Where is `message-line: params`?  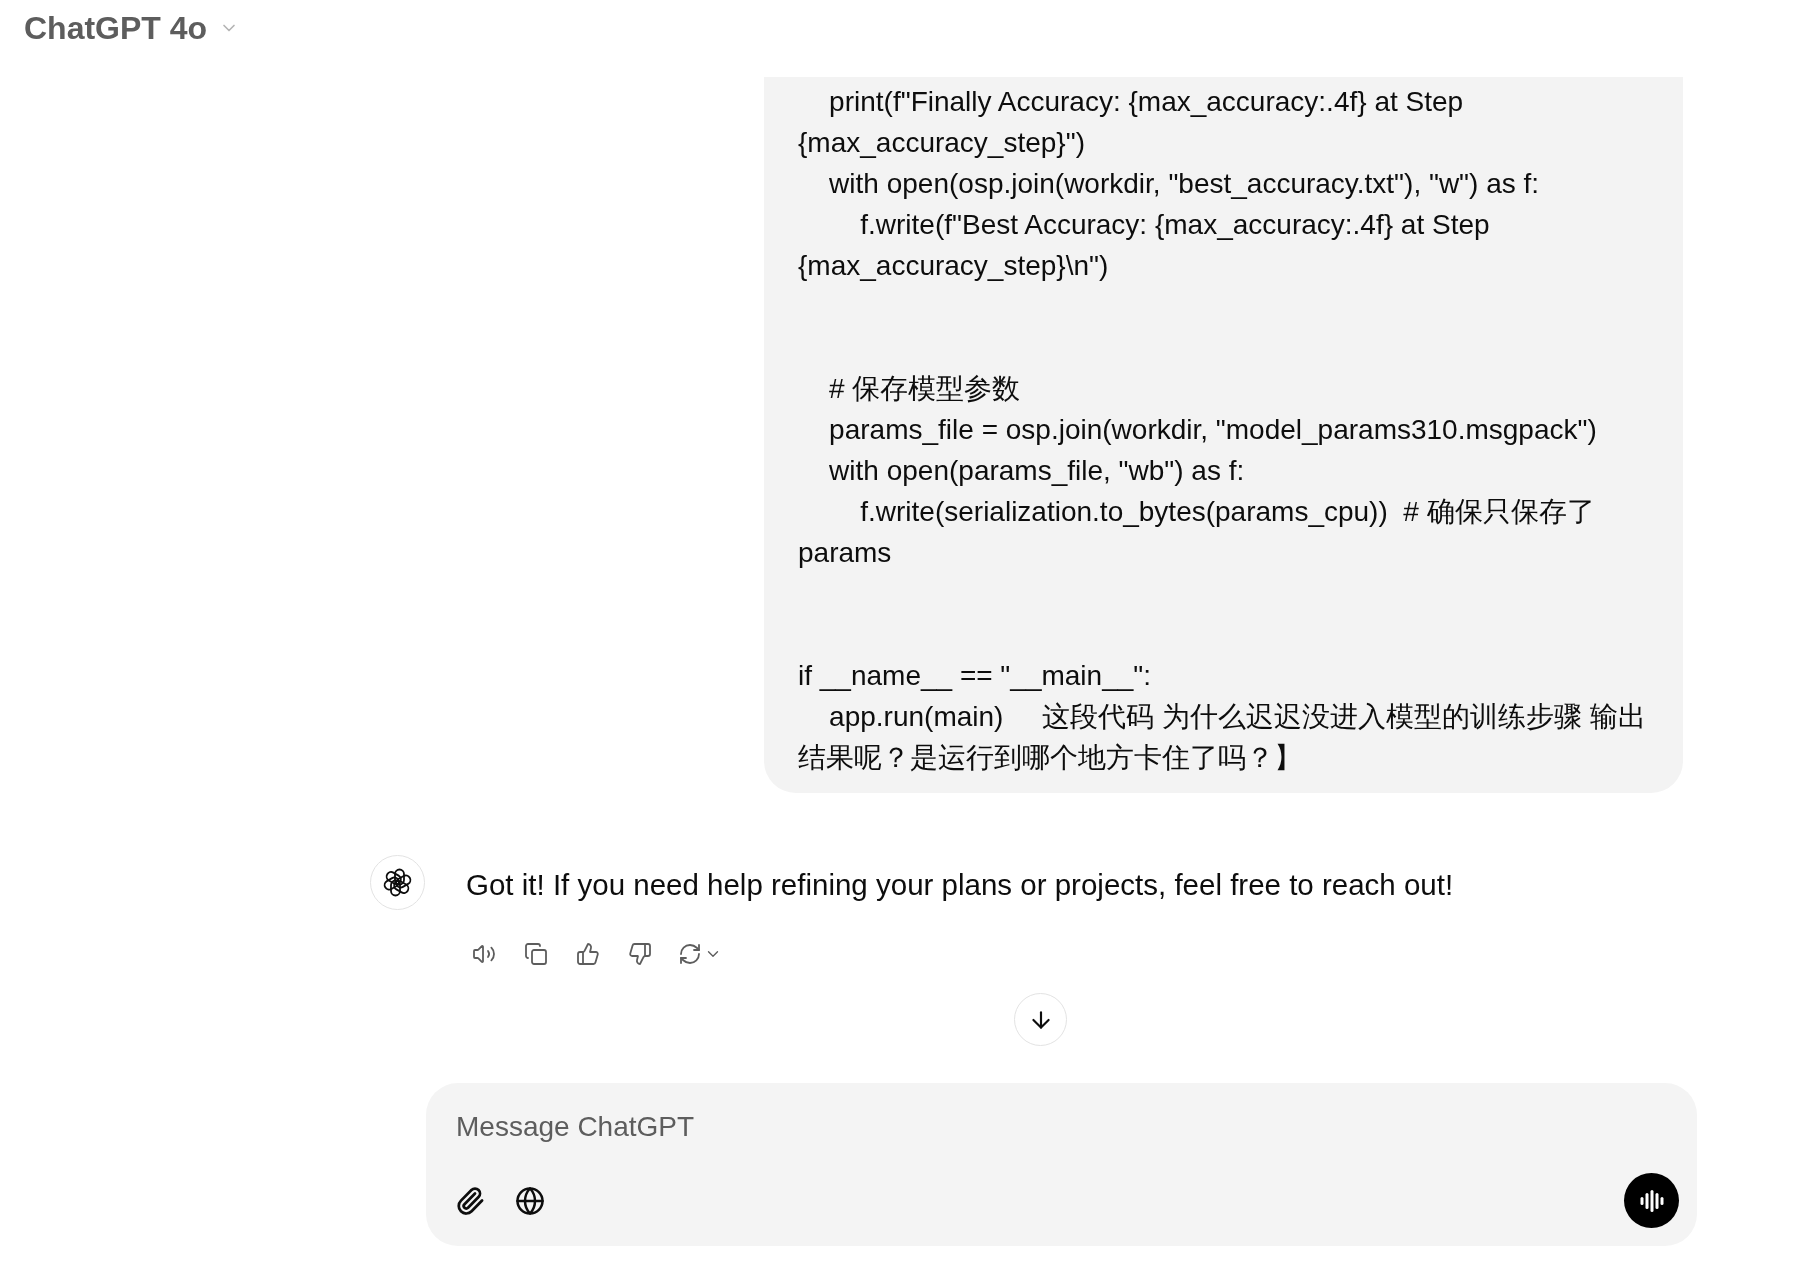 message-line: params is located at coordinates (845, 553).